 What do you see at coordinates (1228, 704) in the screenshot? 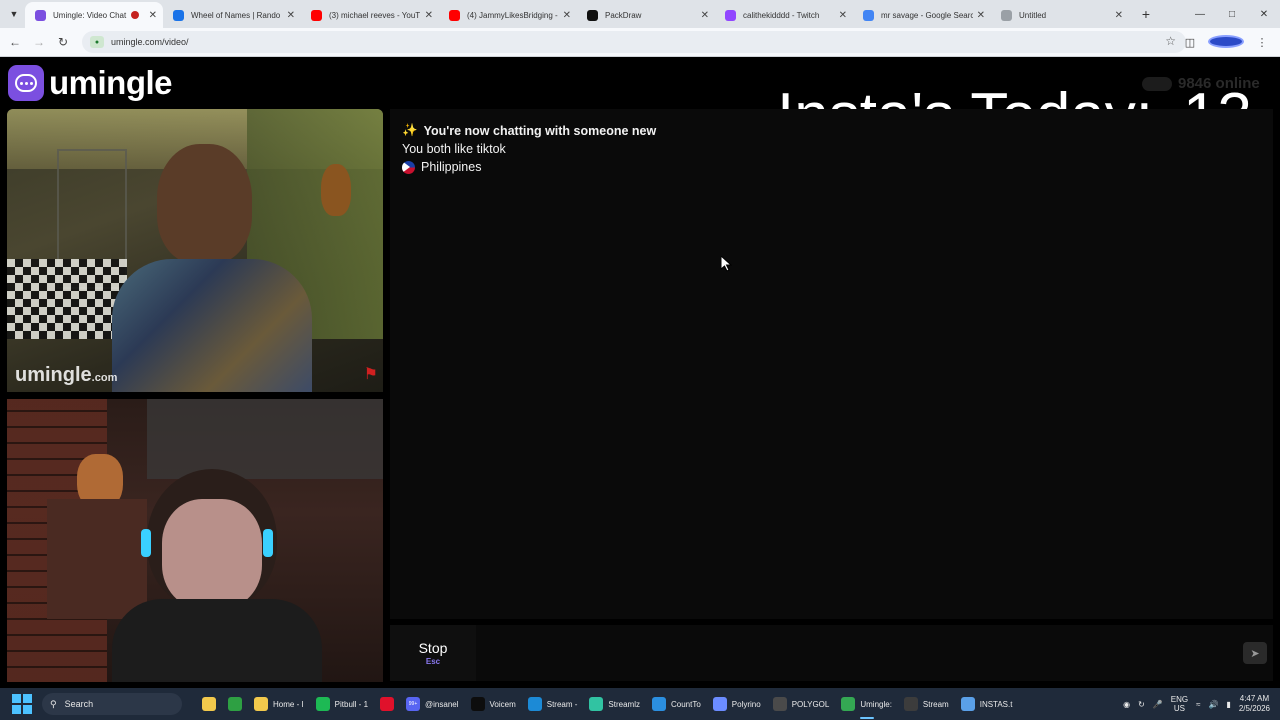
I see `battery-icon: ▮` at bounding box center [1228, 704].